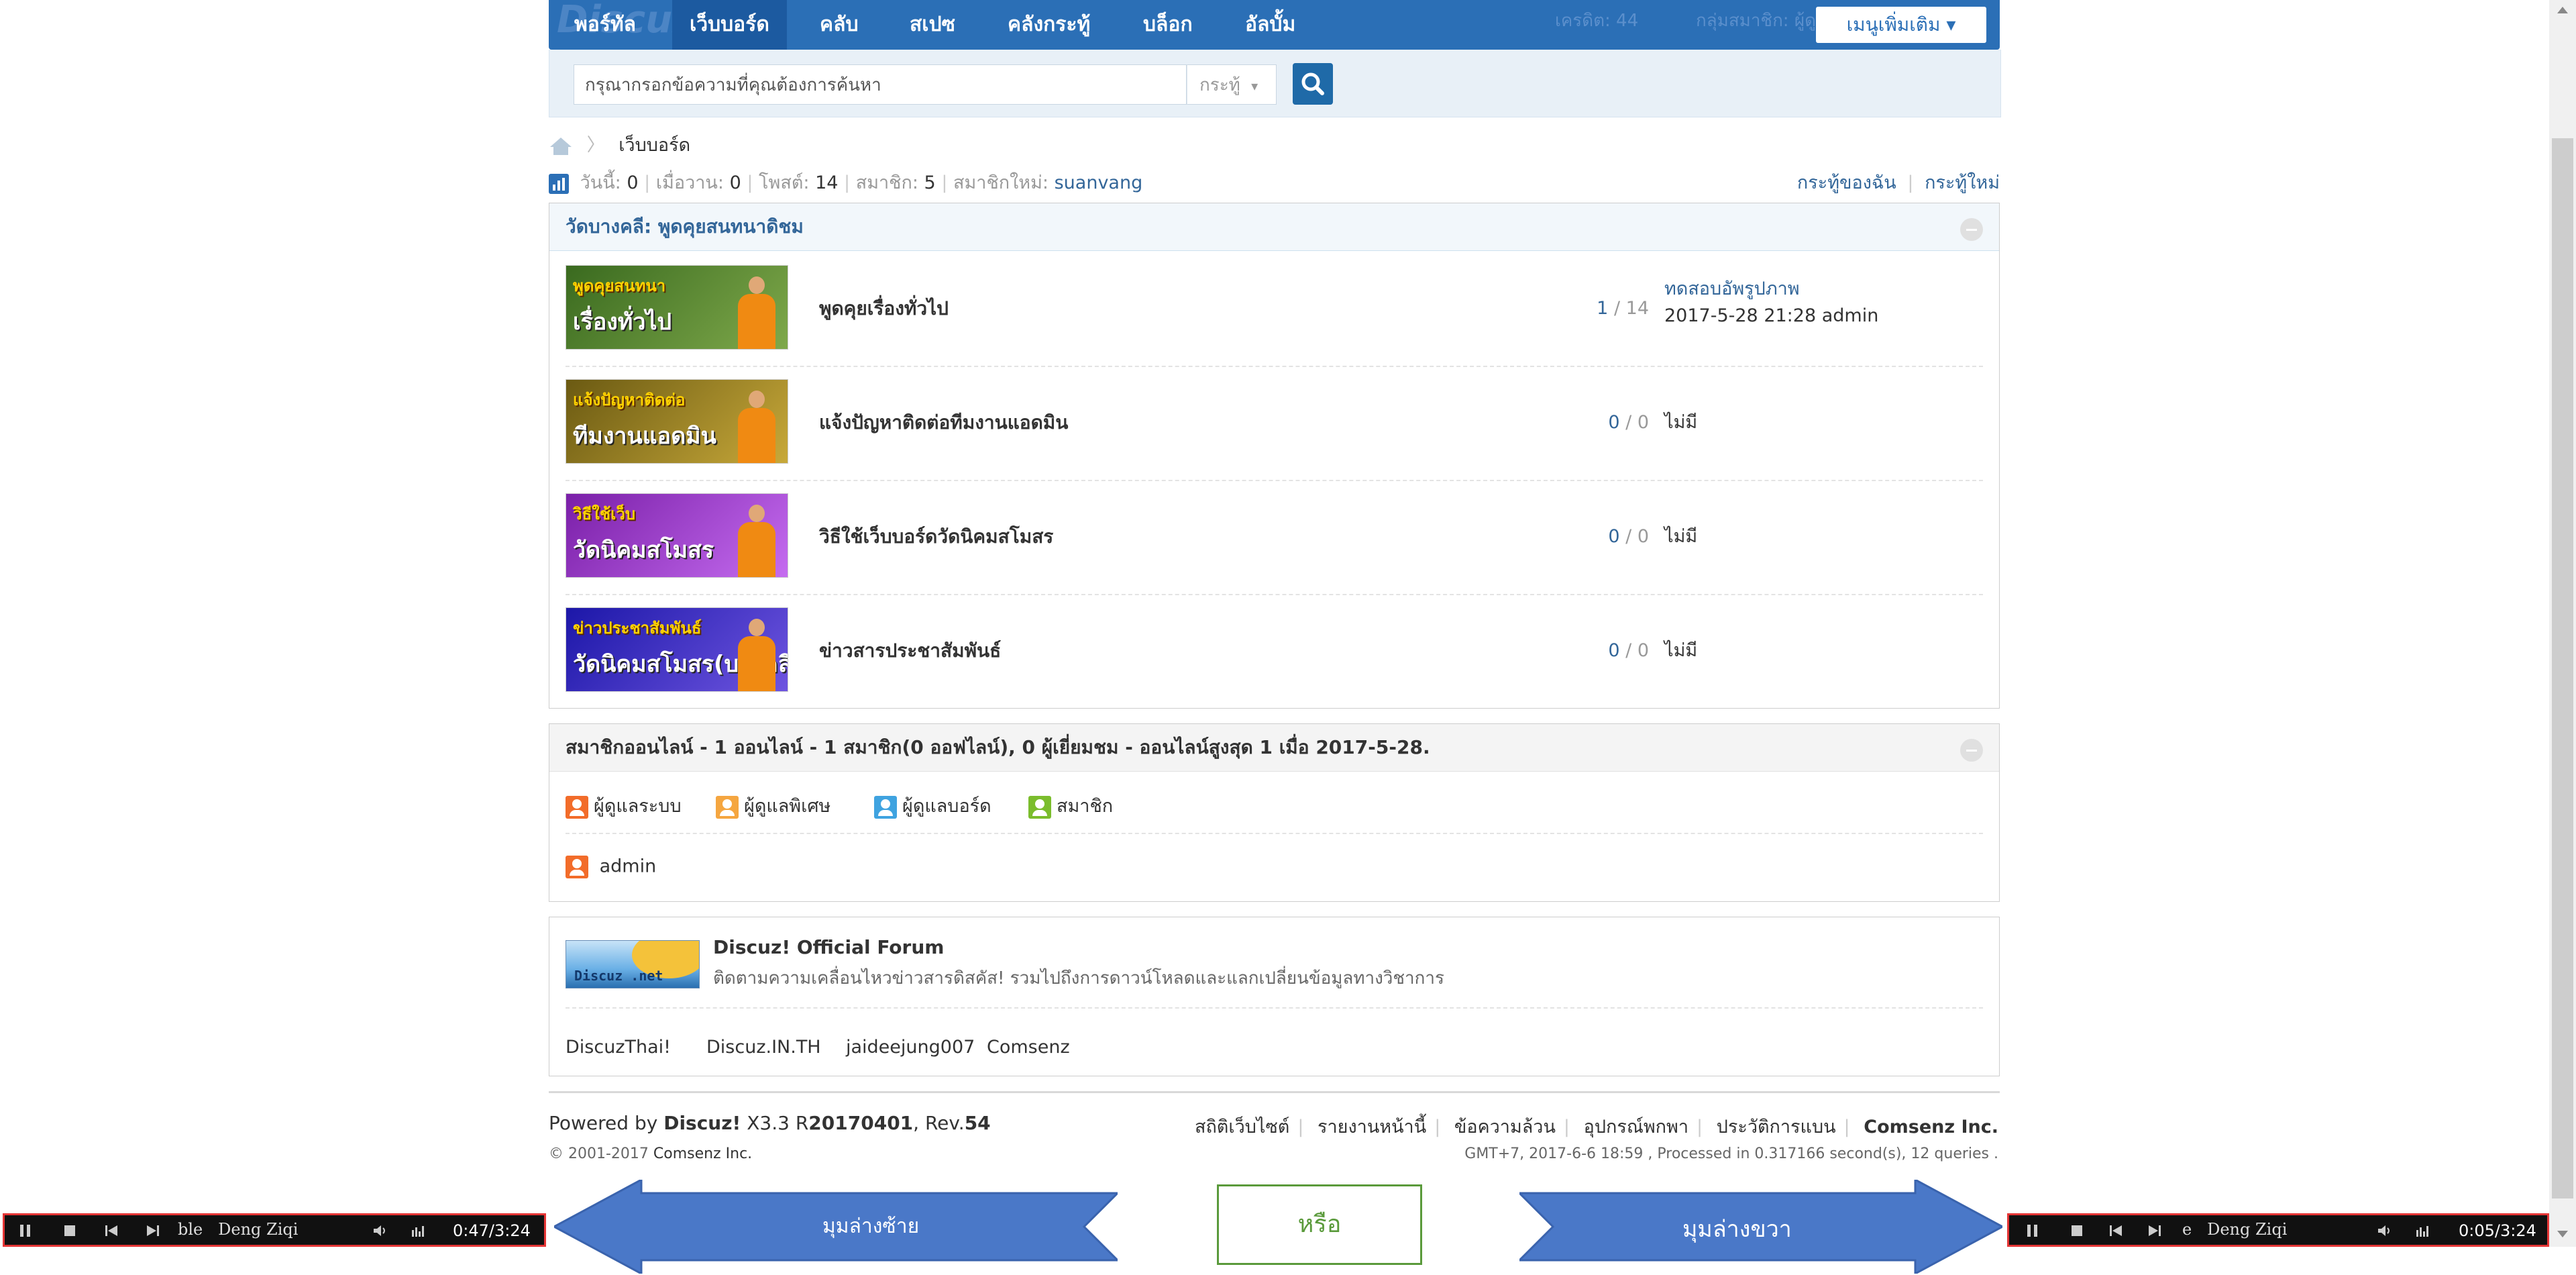  Describe the element at coordinates (1846, 182) in the screenshot. I see `my-threads-link: กระทู้ของฉัน` at that location.